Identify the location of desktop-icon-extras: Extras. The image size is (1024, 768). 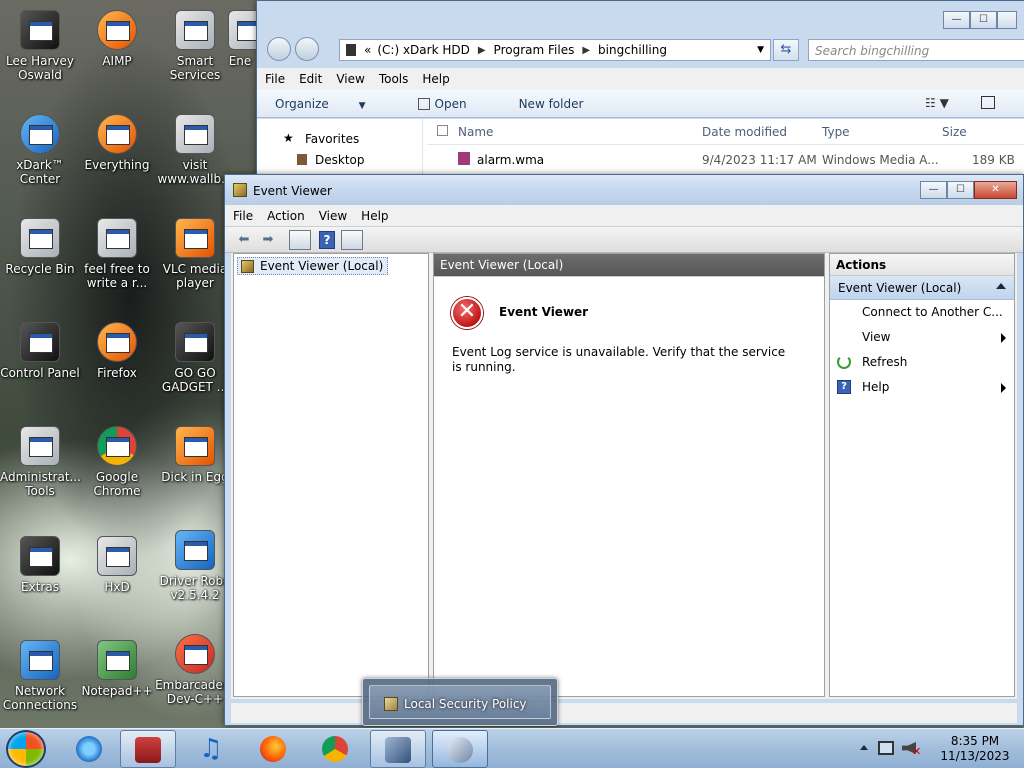
(40, 565).